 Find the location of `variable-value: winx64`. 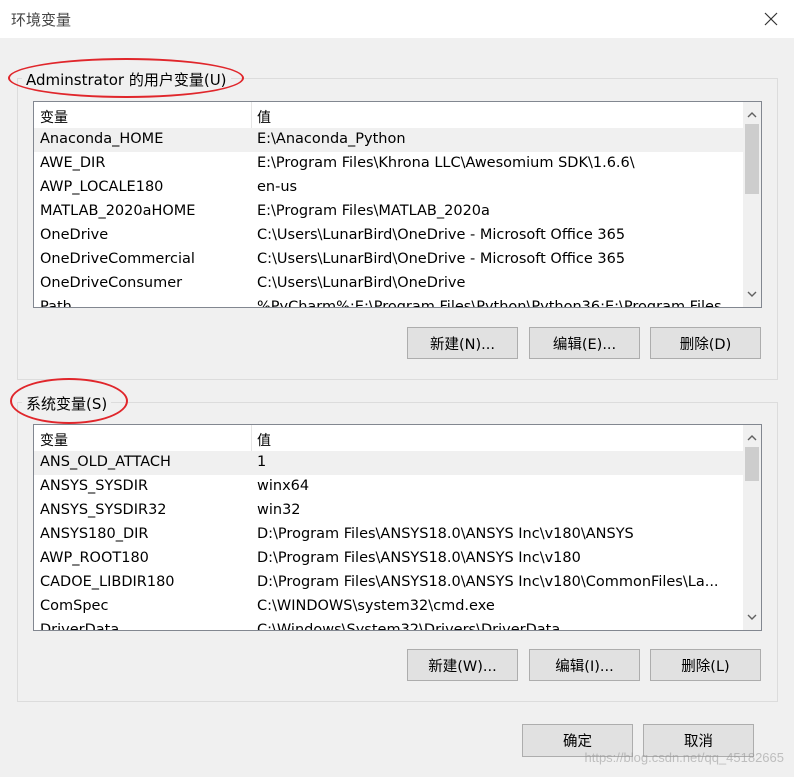

variable-value: winx64 is located at coordinates (283, 486).